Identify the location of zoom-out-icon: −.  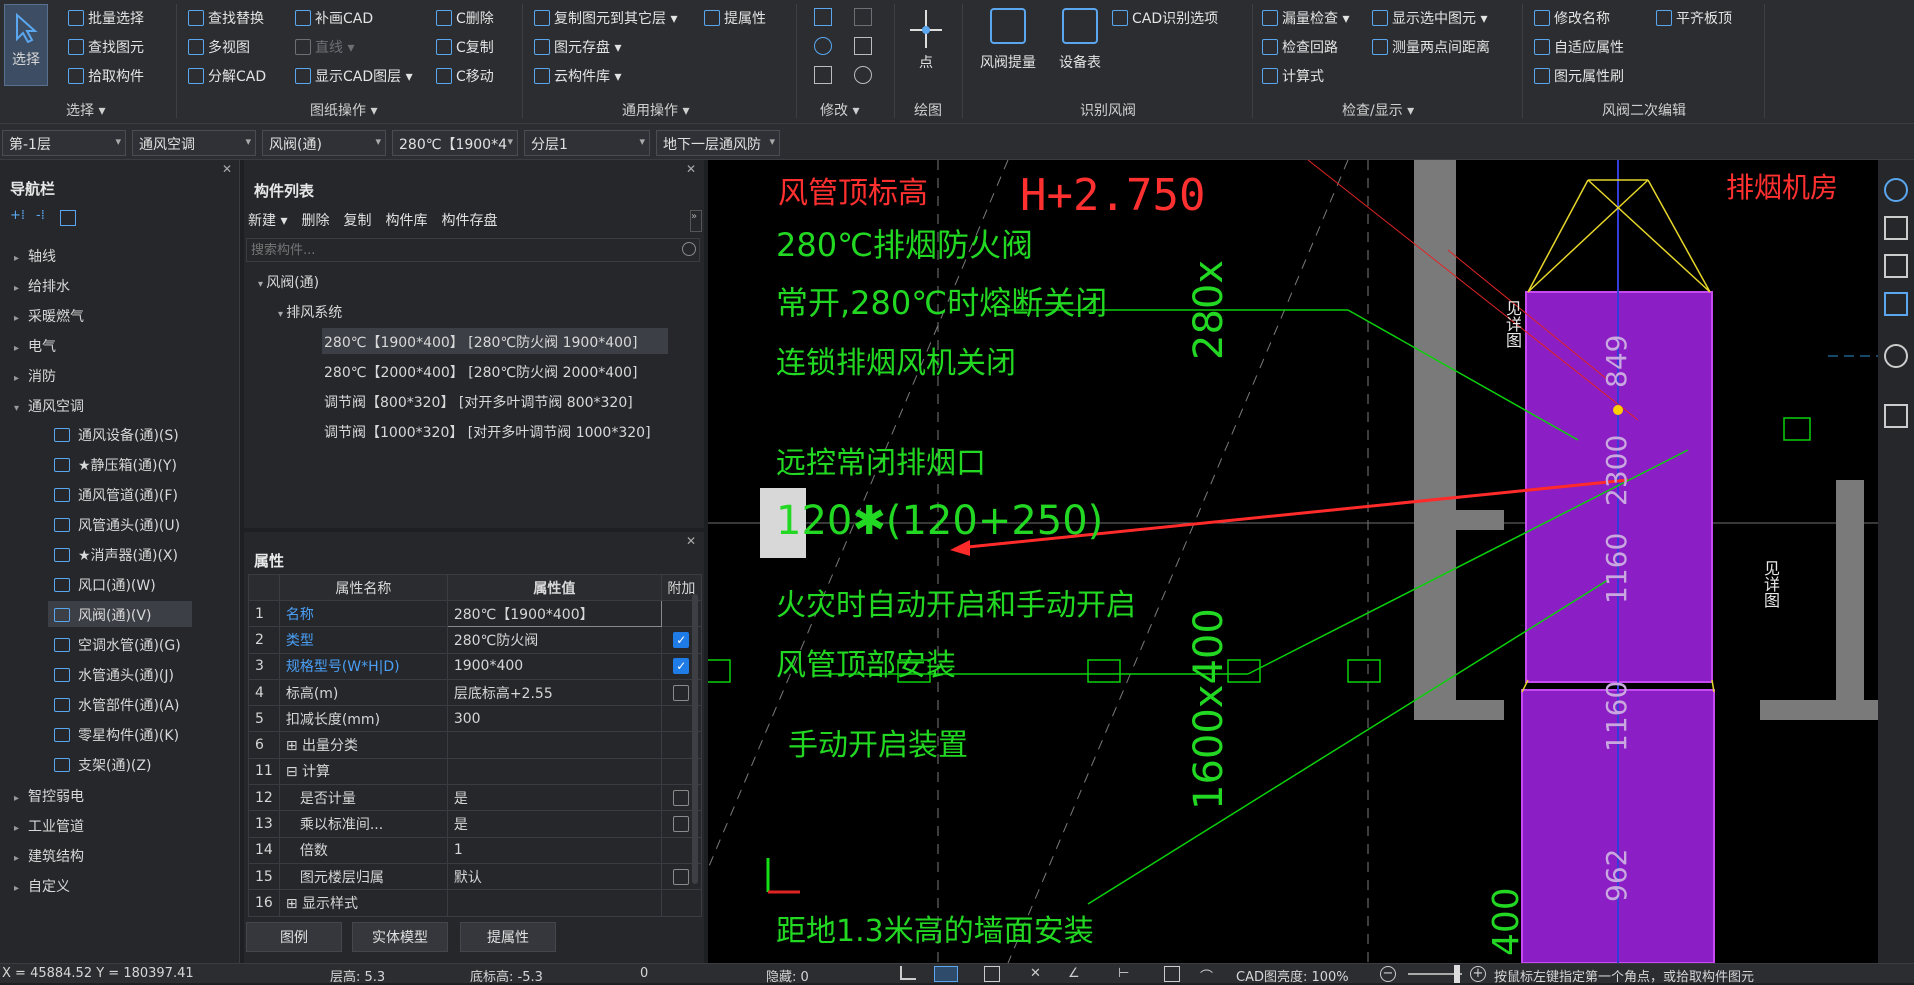
(1388, 974).